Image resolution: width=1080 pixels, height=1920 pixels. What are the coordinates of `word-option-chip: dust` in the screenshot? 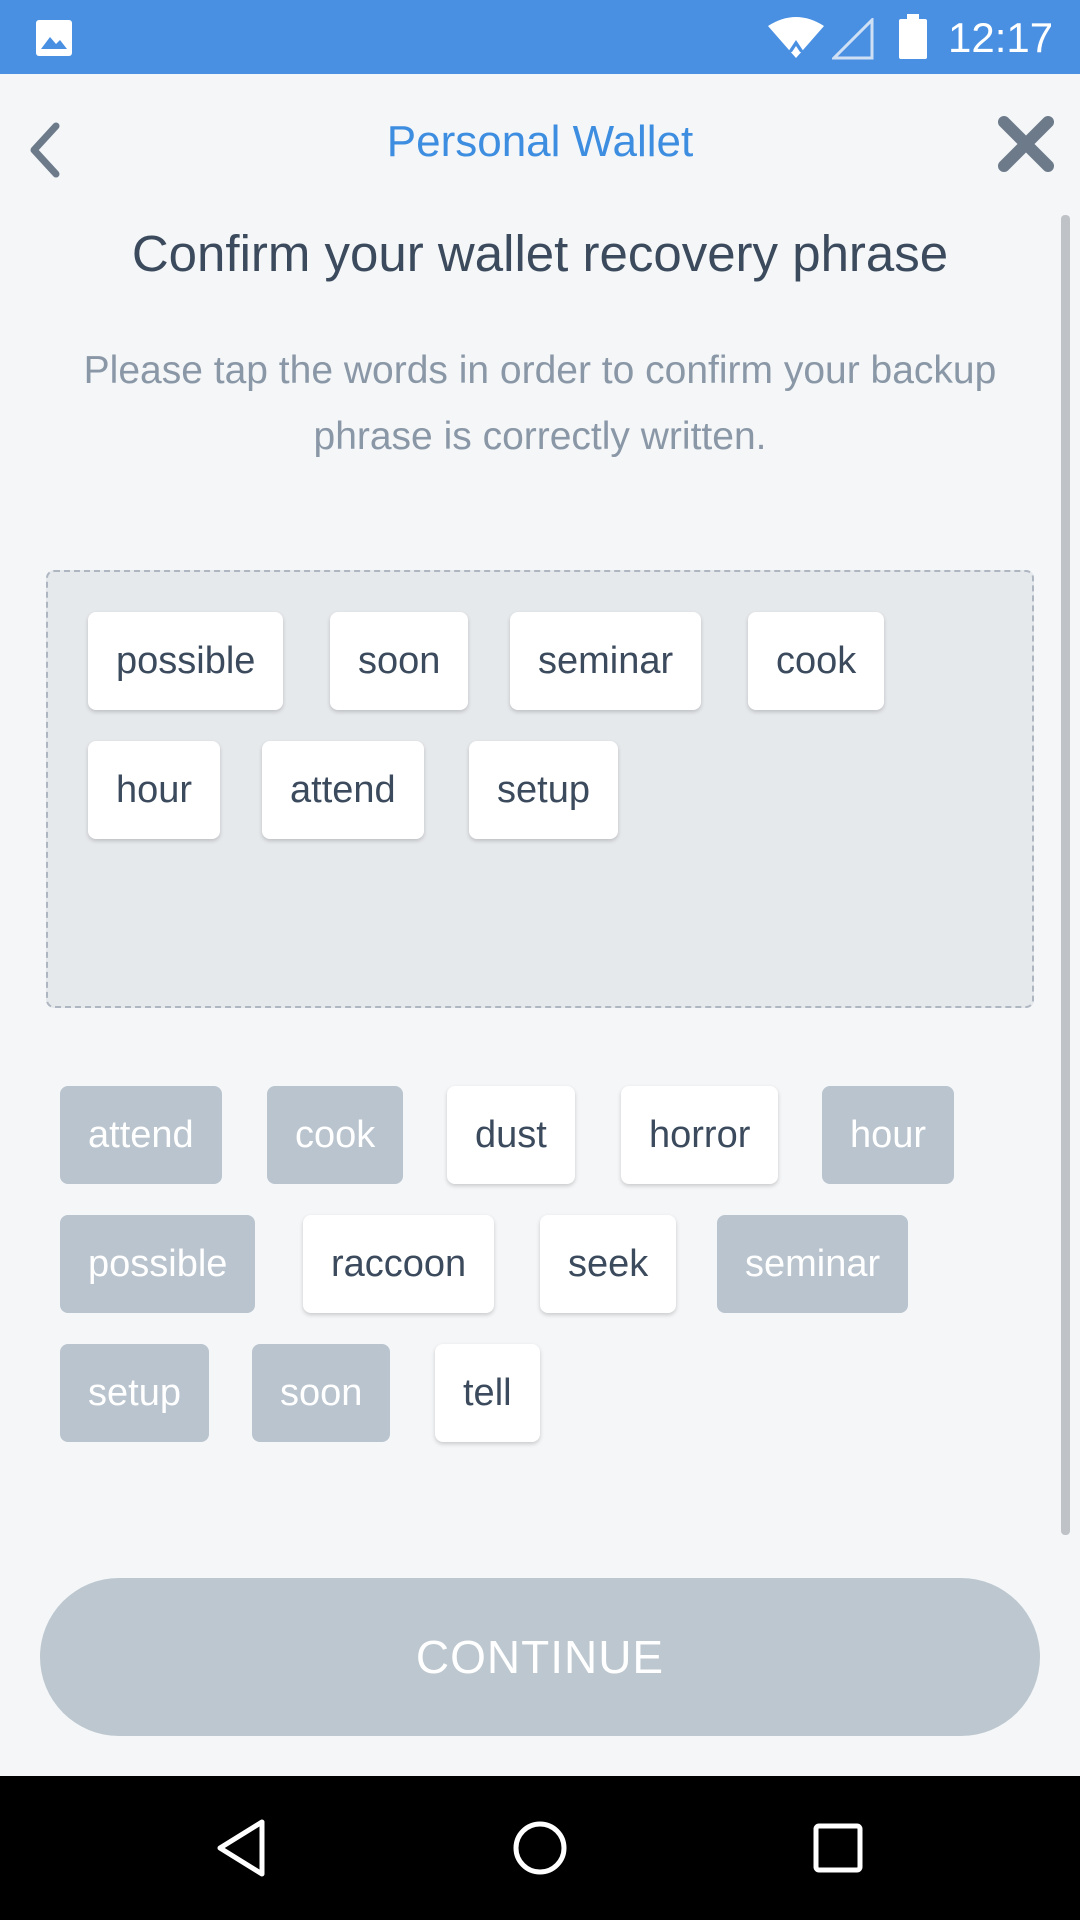 It's located at (511, 1135).